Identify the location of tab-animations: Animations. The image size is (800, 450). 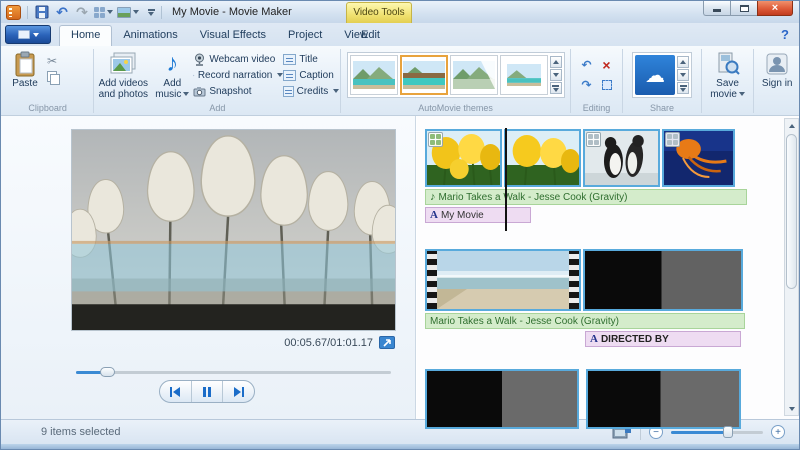
(150, 36).